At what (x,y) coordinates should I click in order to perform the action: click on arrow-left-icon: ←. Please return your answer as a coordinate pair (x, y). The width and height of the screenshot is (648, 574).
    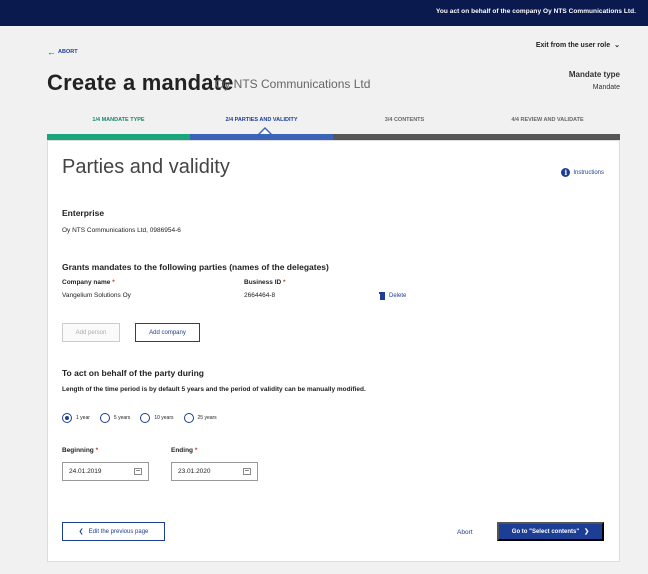
    Looking at the image, I should click on (51, 52).